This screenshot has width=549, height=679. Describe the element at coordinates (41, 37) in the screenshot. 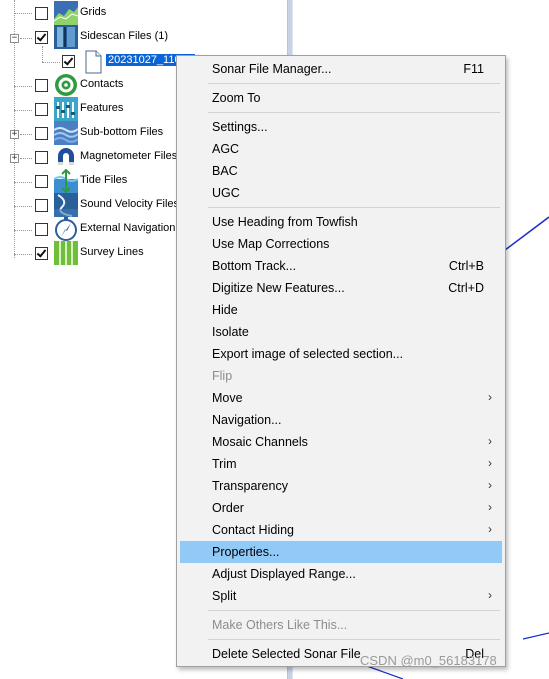

I see `sidescan-checkbox` at that location.